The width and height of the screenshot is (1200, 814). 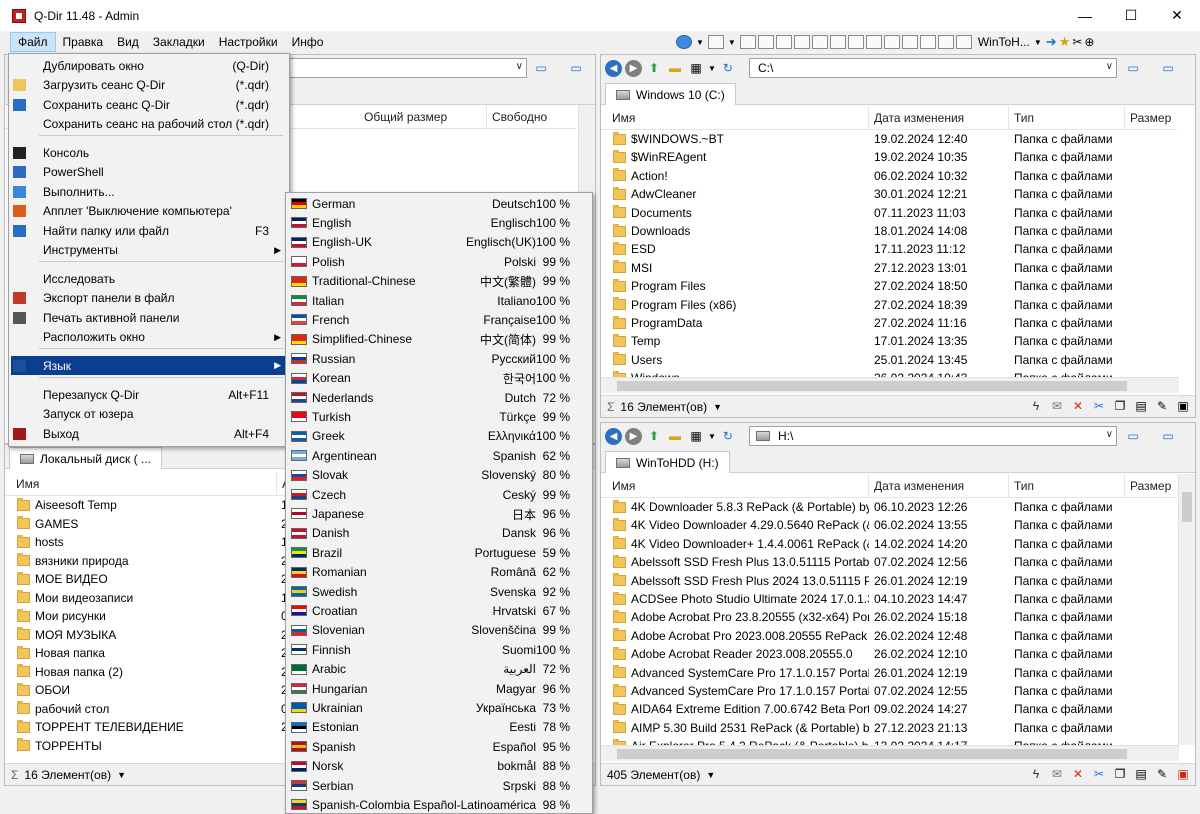 What do you see at coordinates (439, 300) in the screenshot?
I see `language-item: Italian Italiano 100 %` at bounding box center [439, 300].